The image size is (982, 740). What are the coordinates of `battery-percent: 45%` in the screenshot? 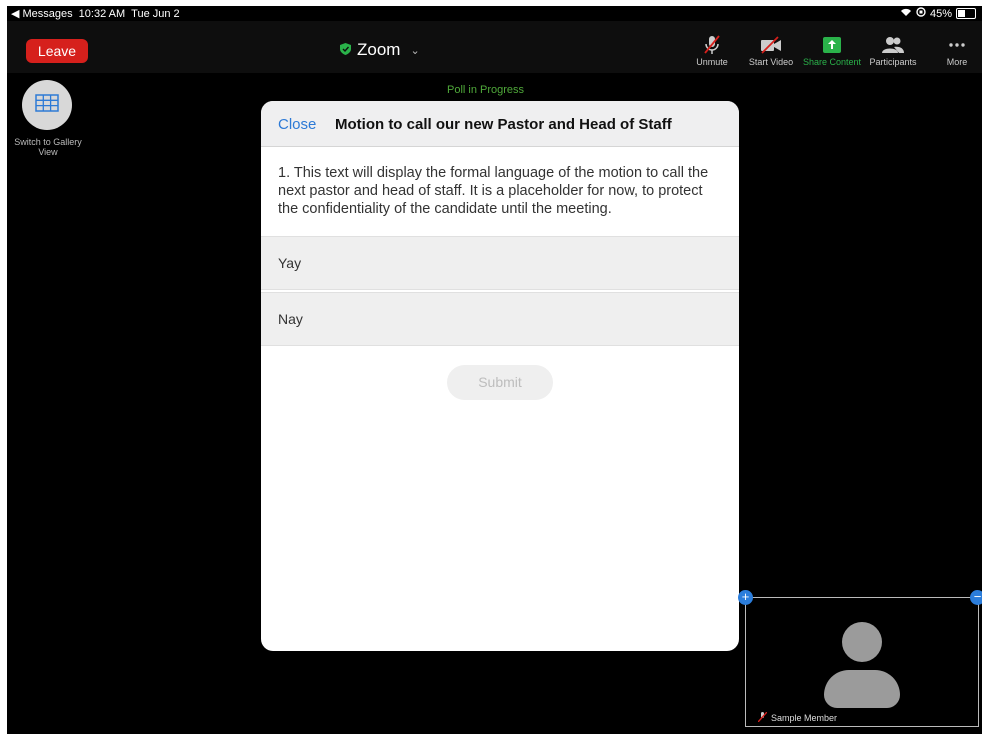 It's located at (940, 13).